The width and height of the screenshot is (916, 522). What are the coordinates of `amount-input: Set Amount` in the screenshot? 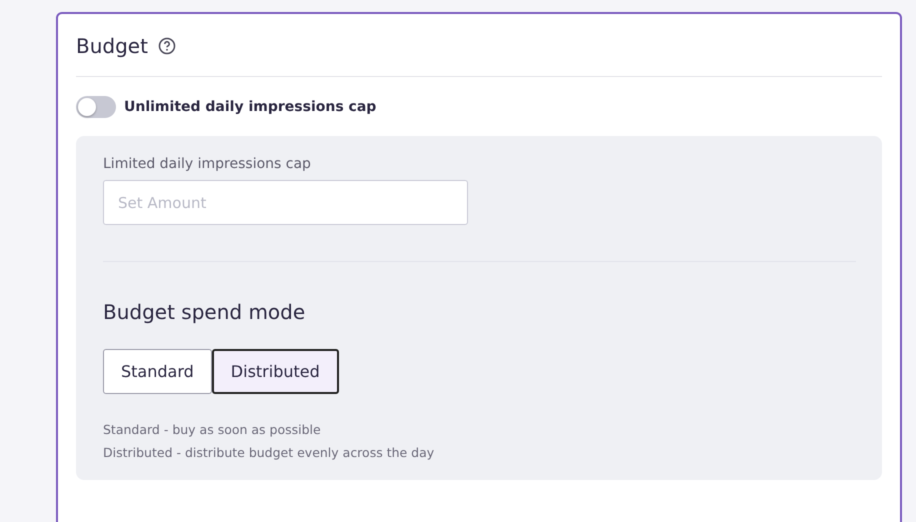 It's located at (285, 202).